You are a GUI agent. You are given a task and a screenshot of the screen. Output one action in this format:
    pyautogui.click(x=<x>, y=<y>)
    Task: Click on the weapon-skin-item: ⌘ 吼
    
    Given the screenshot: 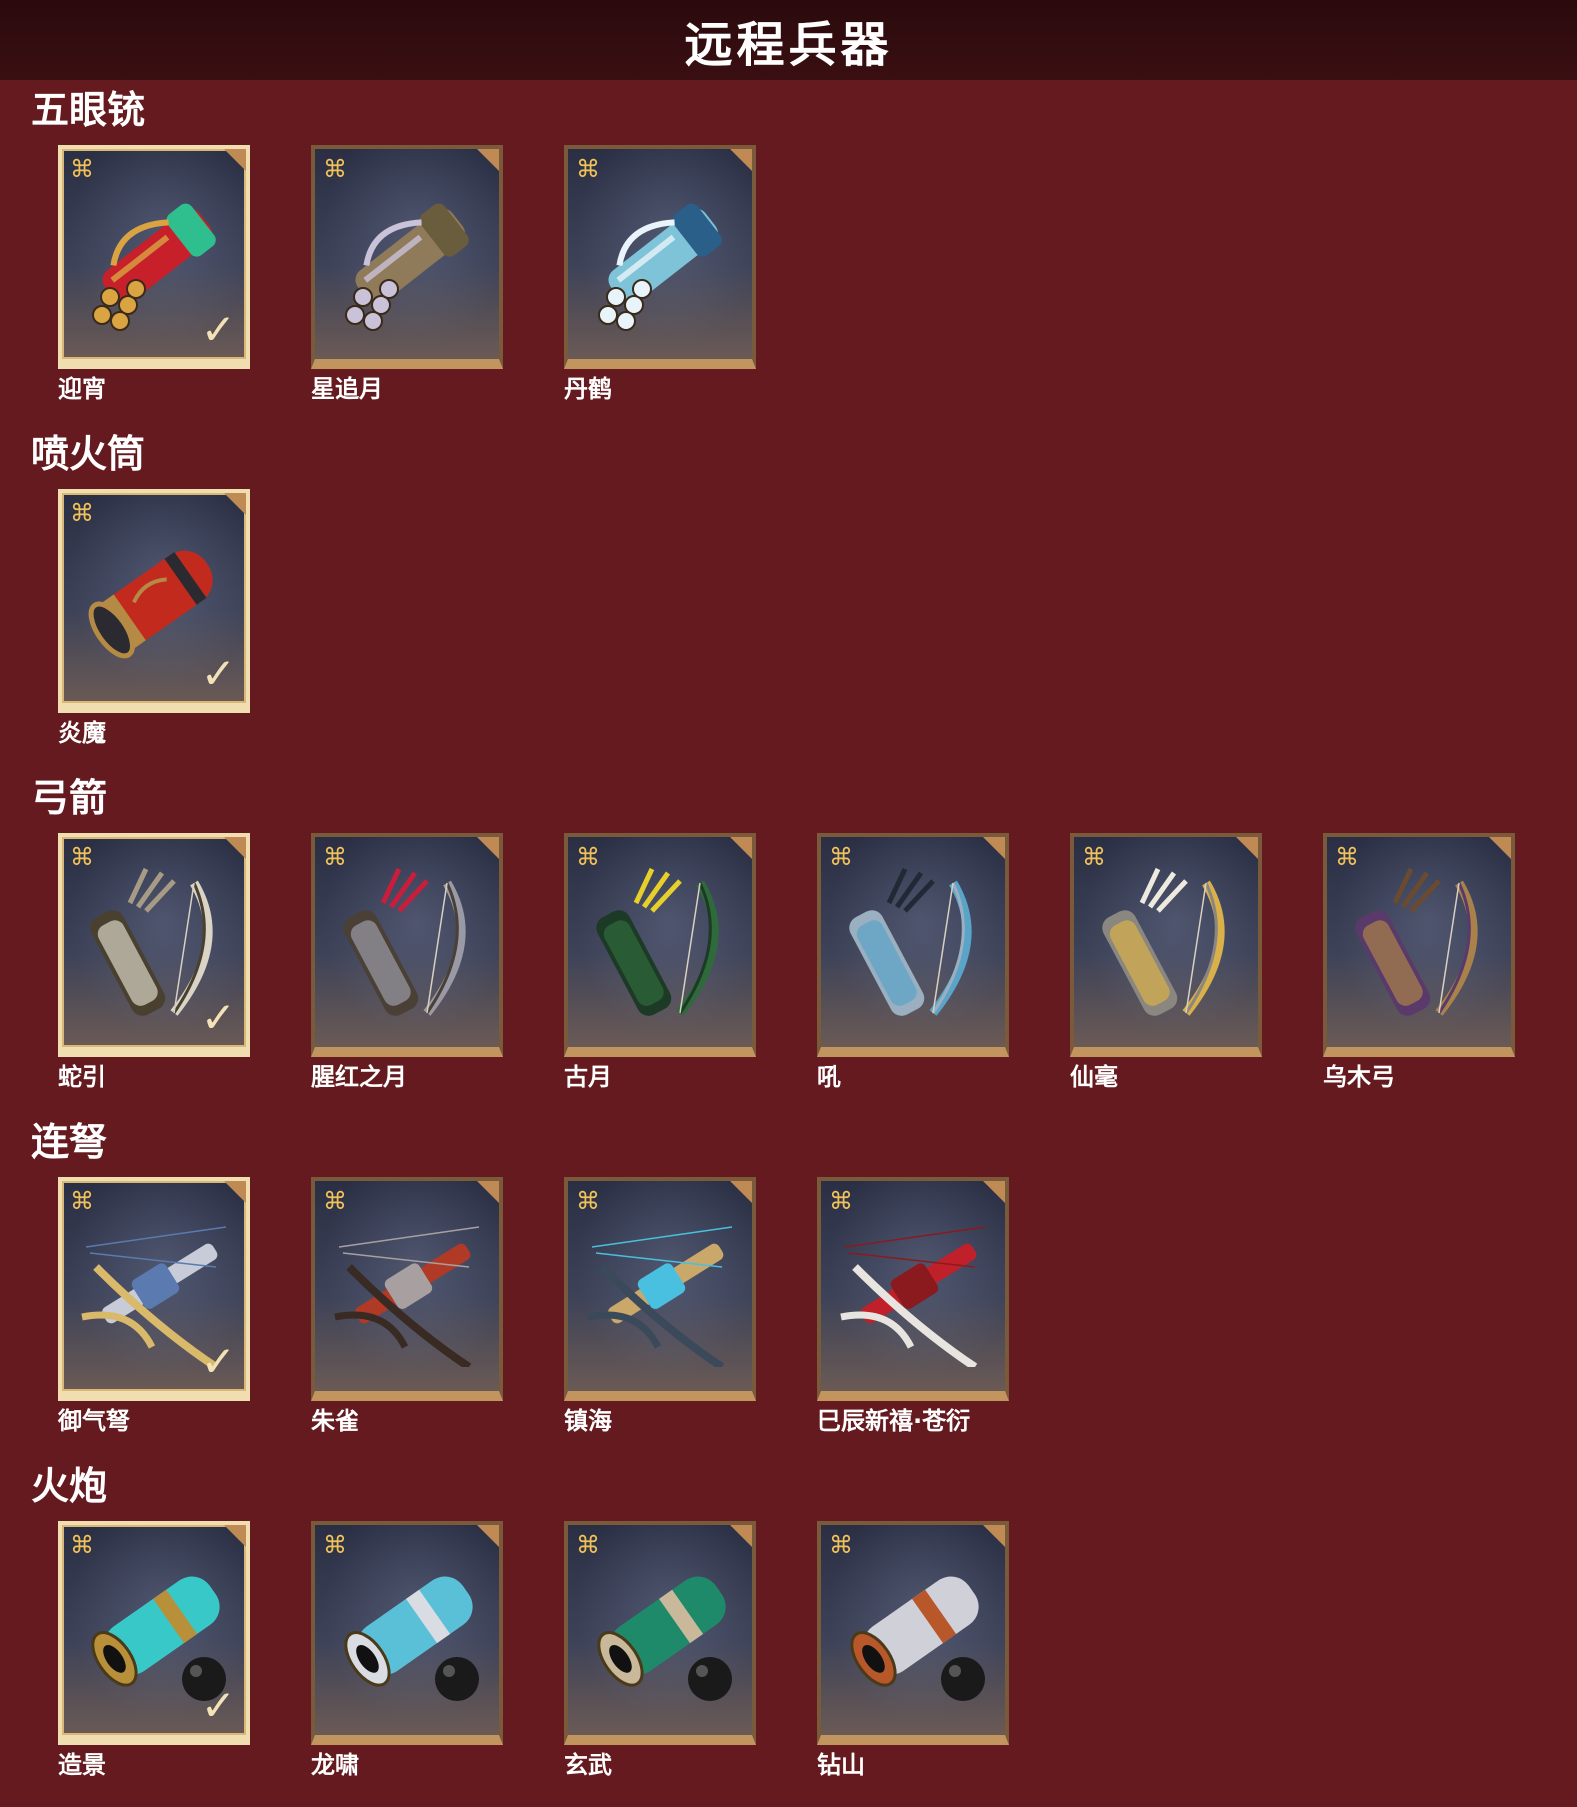 What is the action you would take?
    pyautogui.click(x=913, y=962)
    